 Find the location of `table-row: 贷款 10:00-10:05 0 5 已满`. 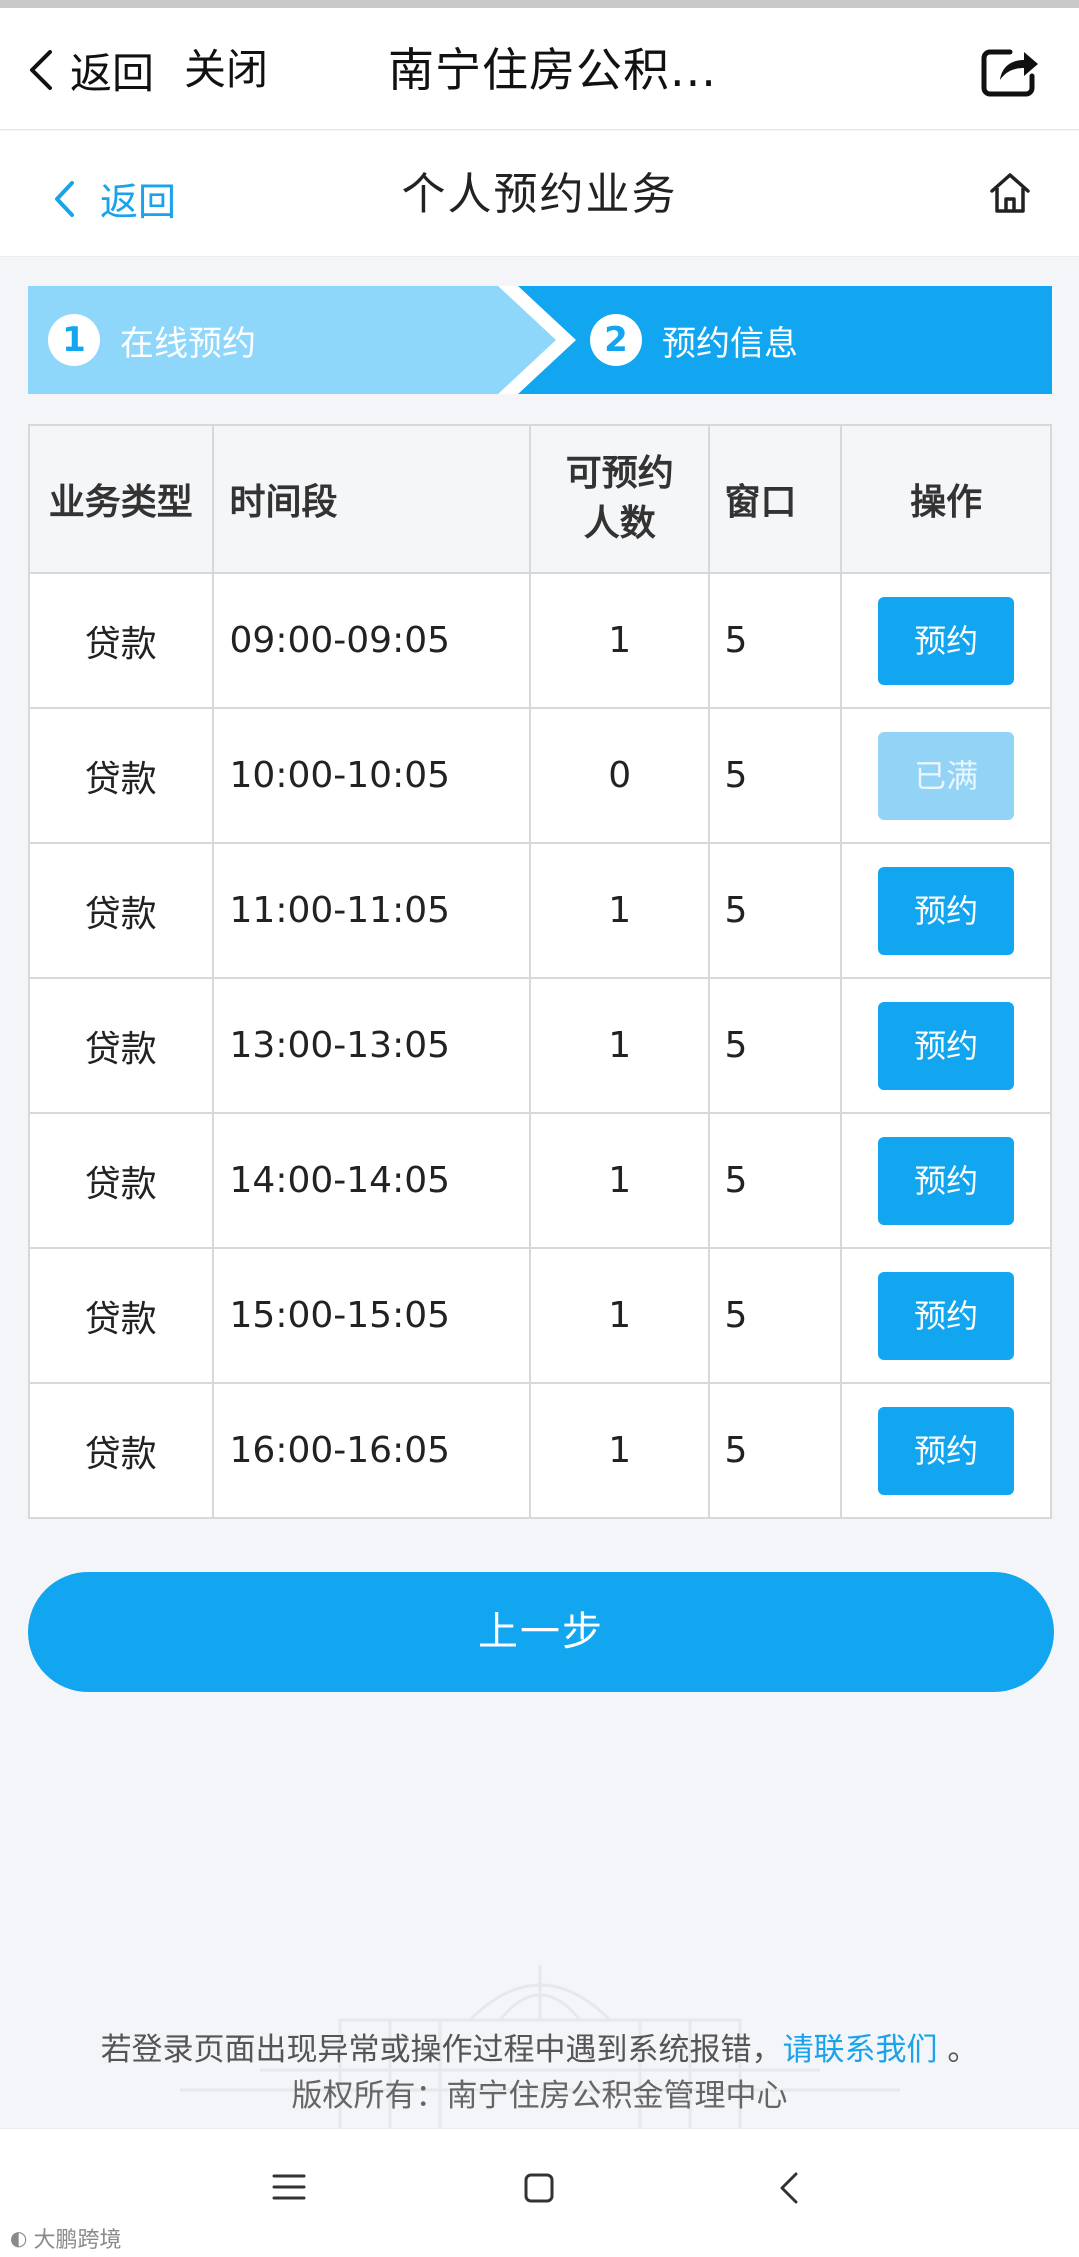

table-row: 贷款 10:00-10:05 0 5 已满 is located at coordinates (540, 775).